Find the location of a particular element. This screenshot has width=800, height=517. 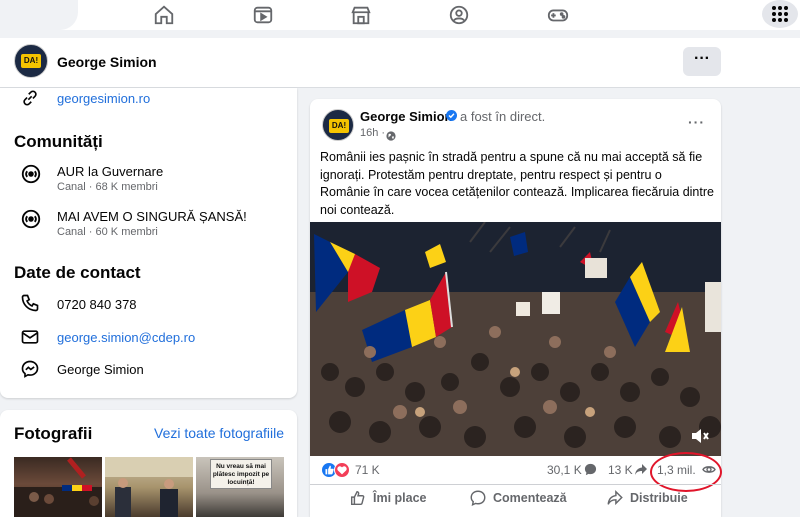

comment-button: Comentează is located at coordinates (518, 498).